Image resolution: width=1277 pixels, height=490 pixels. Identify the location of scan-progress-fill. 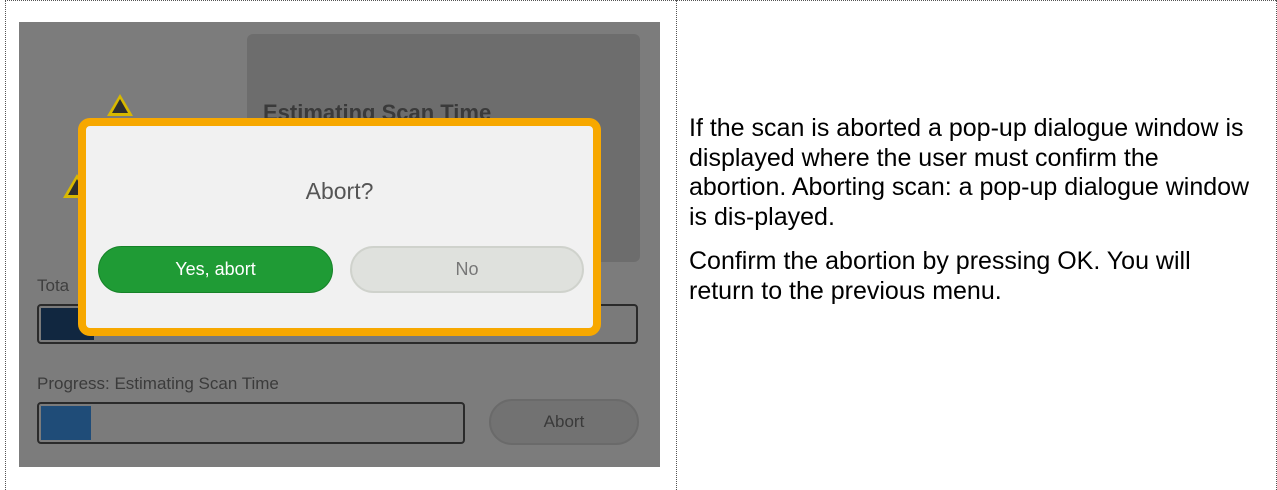
(66, 423).